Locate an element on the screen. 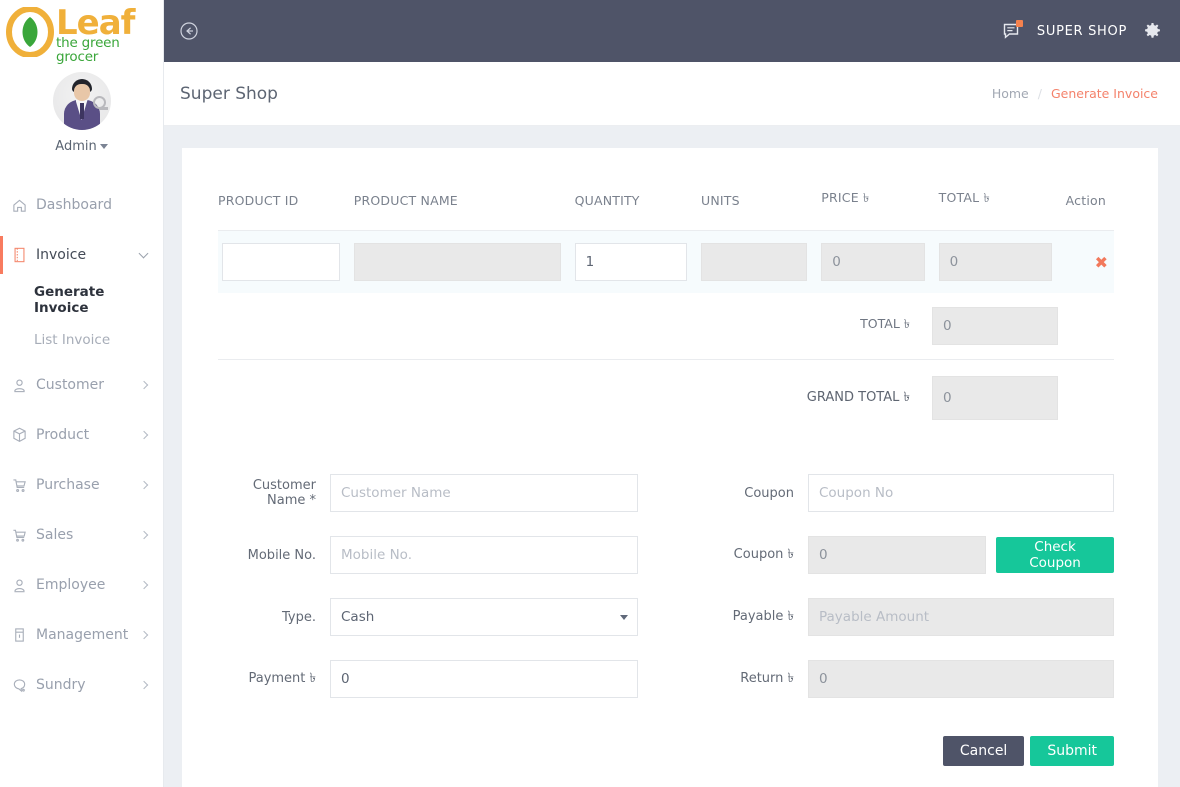  column-header-price: PRICE ৳ is located at coordinates (880, 210).